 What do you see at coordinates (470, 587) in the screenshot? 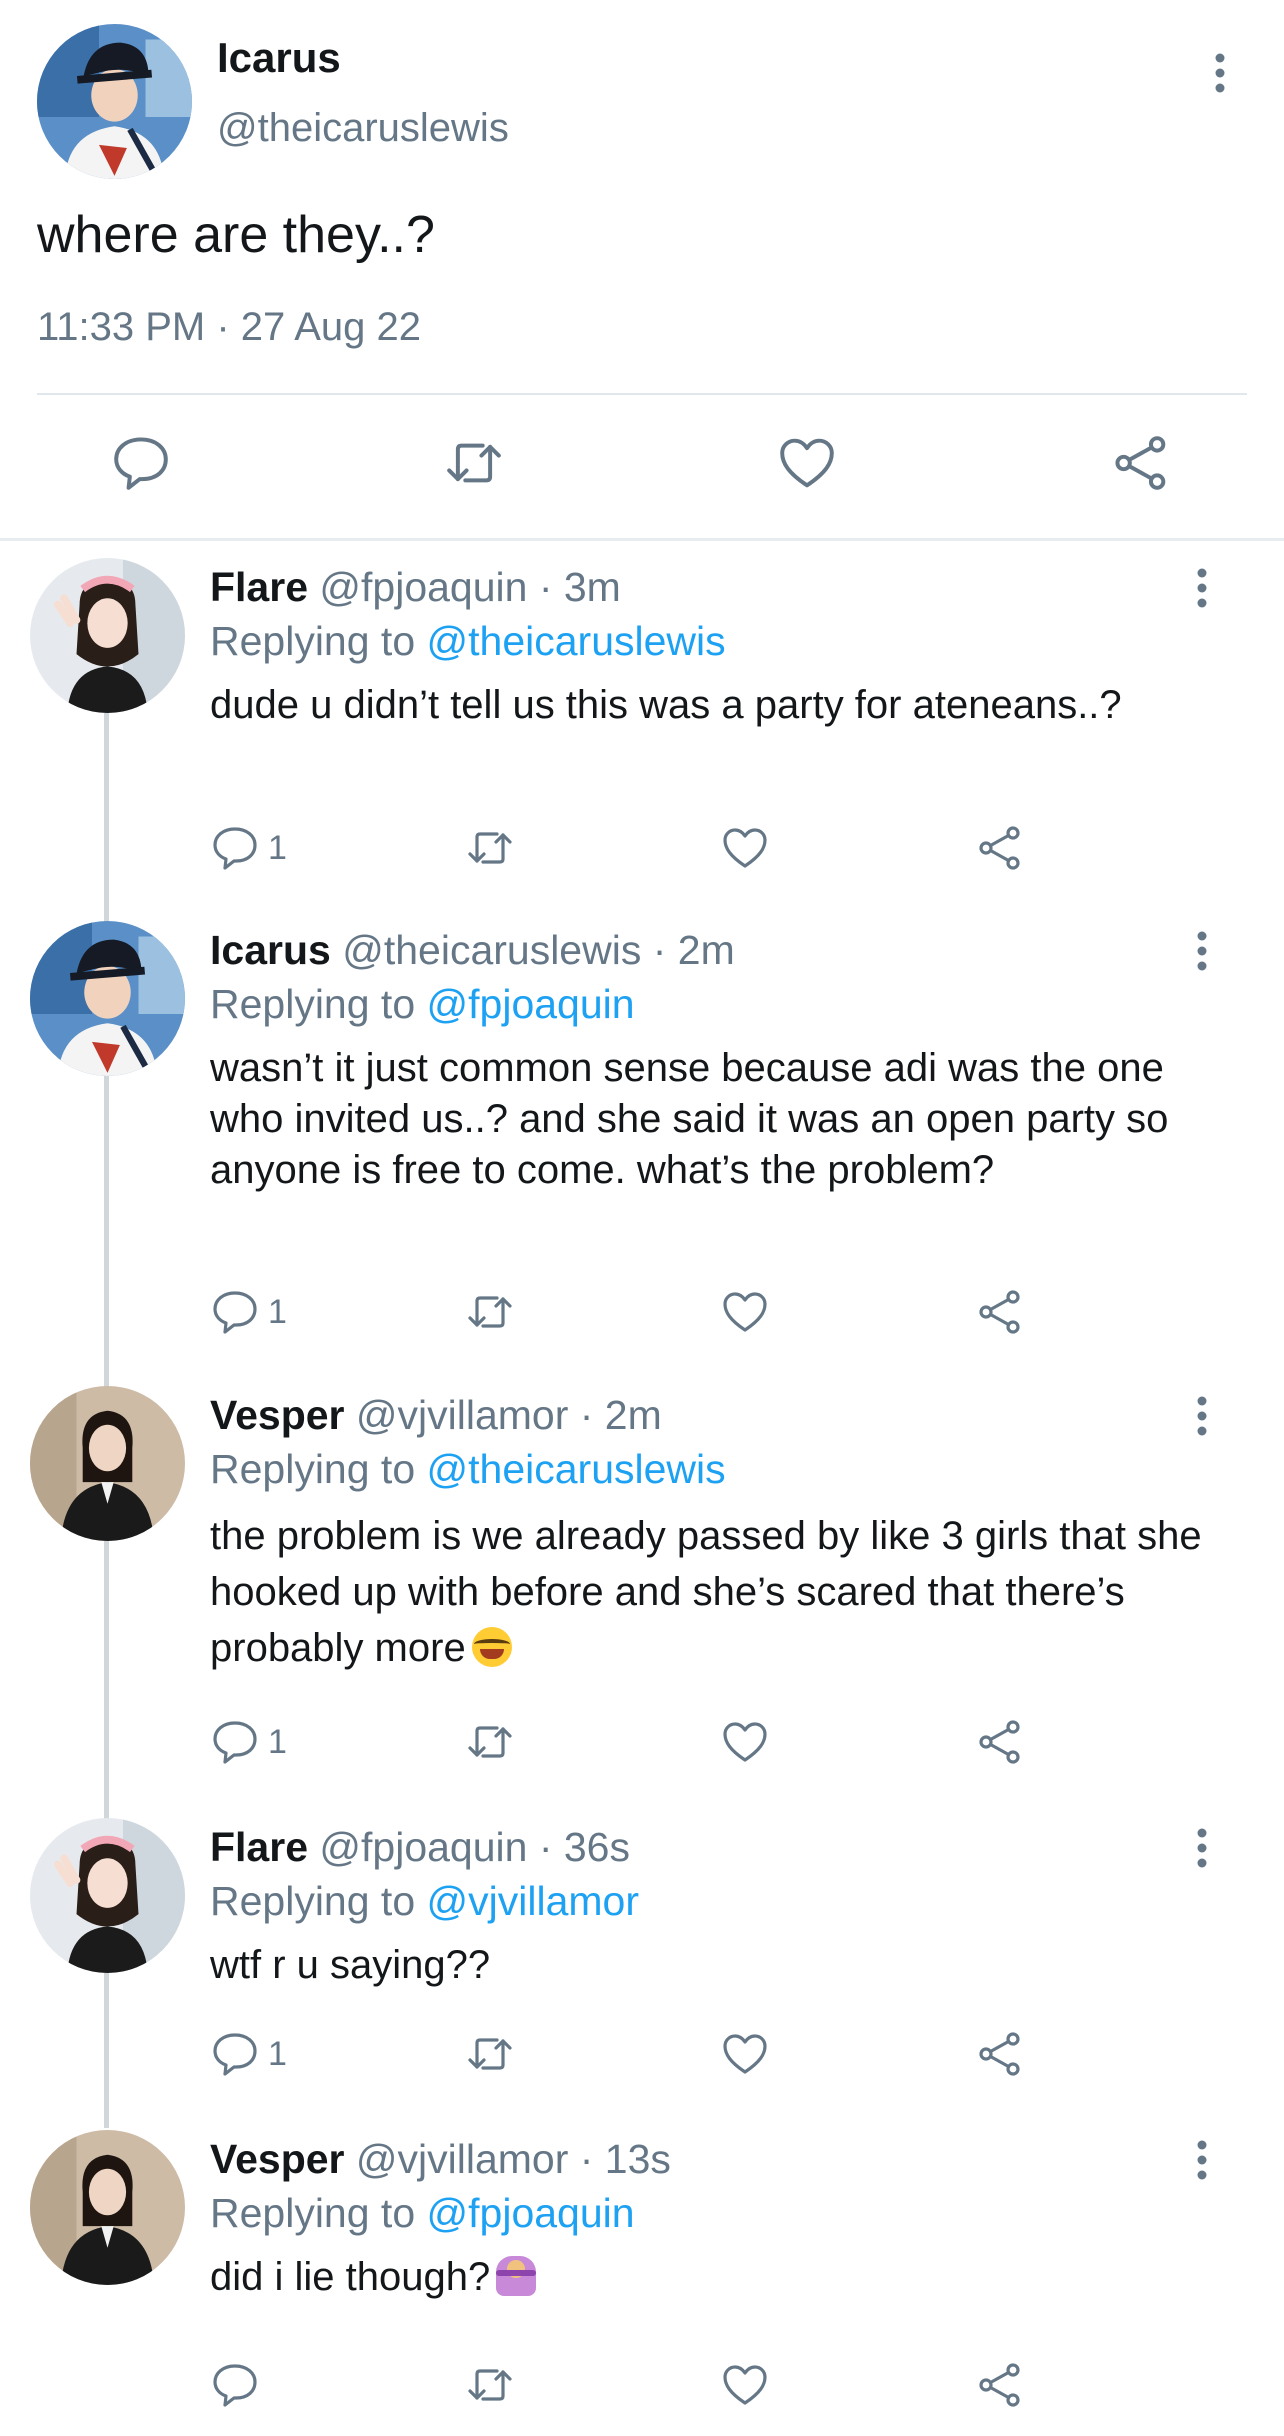
I see `reply-meta: @fpjoaquin · 3m` at bounding box center [470, 587].